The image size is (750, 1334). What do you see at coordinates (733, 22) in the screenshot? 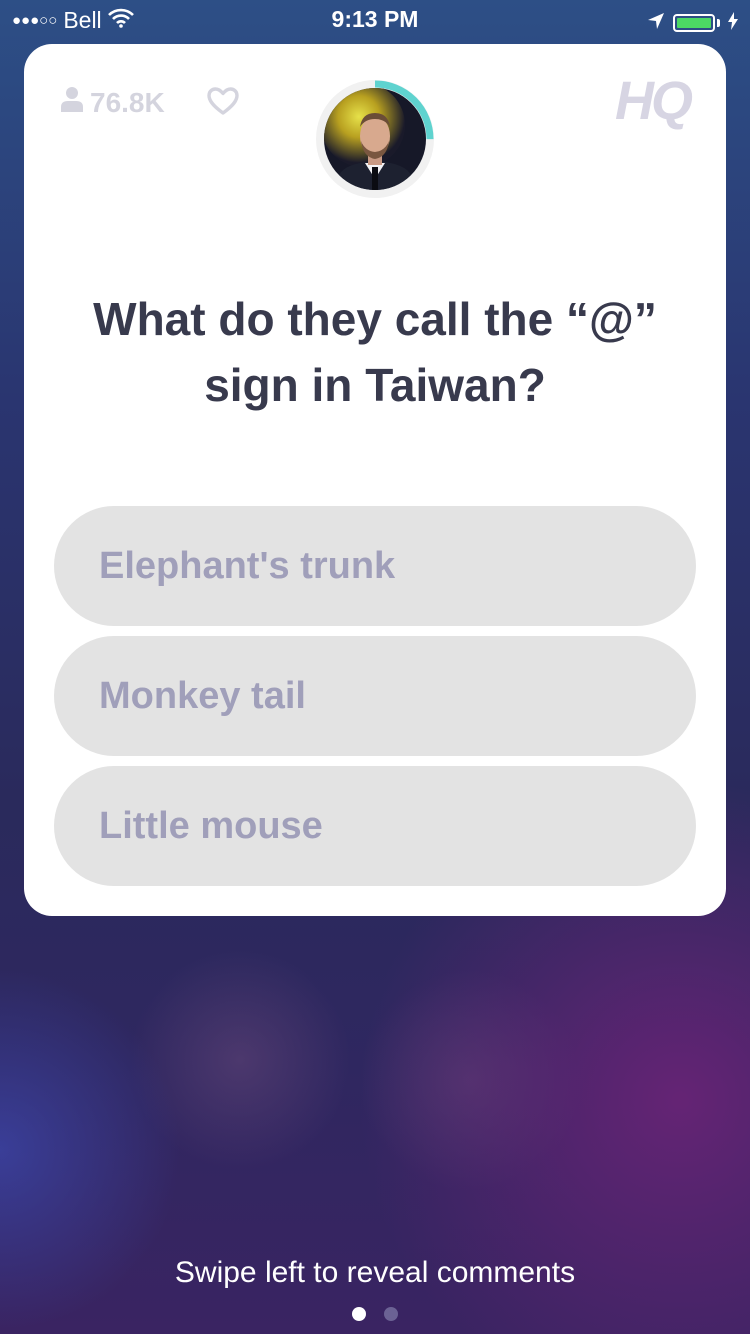
I see `charging-bolt-icon` at bounding box center [733, 22].